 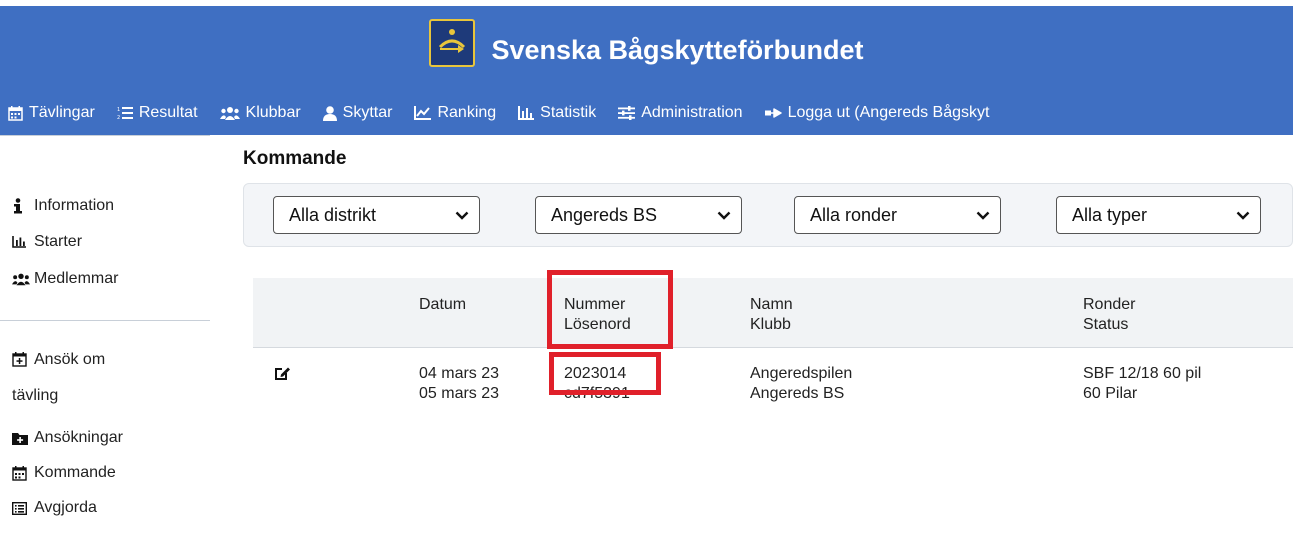 What do you see at coordinates (282, 375) in the screenshot?
I see `edit-icon` at bounding box center [282, 375].